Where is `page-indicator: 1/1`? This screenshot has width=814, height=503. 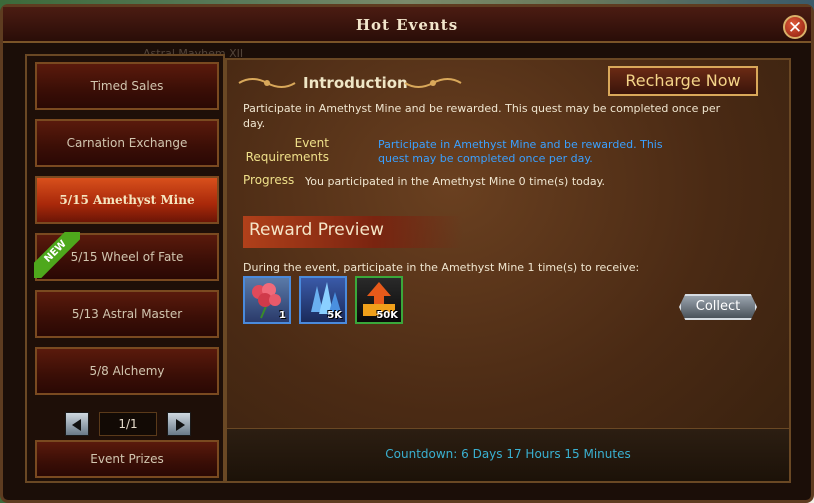
page-indicator: 1/1 is located at coordinates (128, 424).